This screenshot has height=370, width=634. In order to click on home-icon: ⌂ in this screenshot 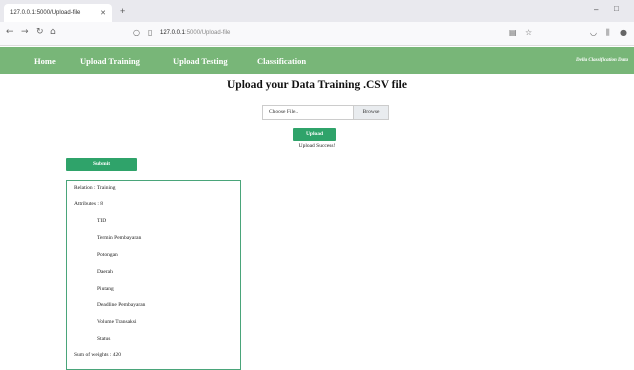, I will do `click(53, 32)`.